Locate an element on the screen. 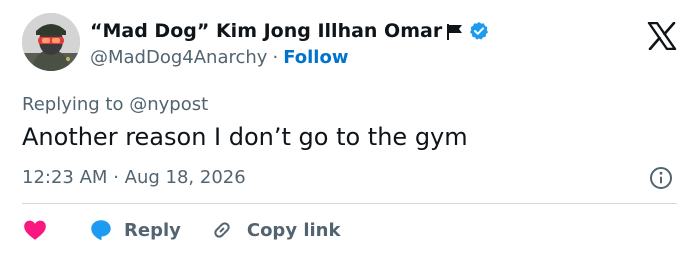 Image resolution: width=700 pixels, height=256 pixels. author-name-row: “Mad Dog” Kim Jong Illhan Omar is located at coordinates (289, 31).